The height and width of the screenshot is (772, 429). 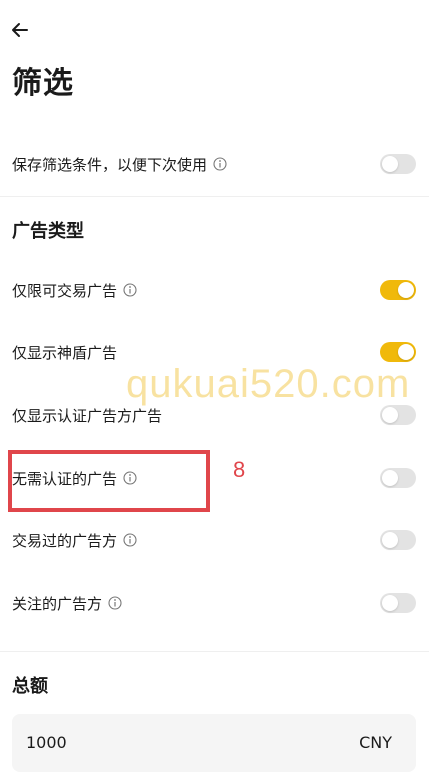 I want to click on no-verification-toggle, so click(x=398, y=478).